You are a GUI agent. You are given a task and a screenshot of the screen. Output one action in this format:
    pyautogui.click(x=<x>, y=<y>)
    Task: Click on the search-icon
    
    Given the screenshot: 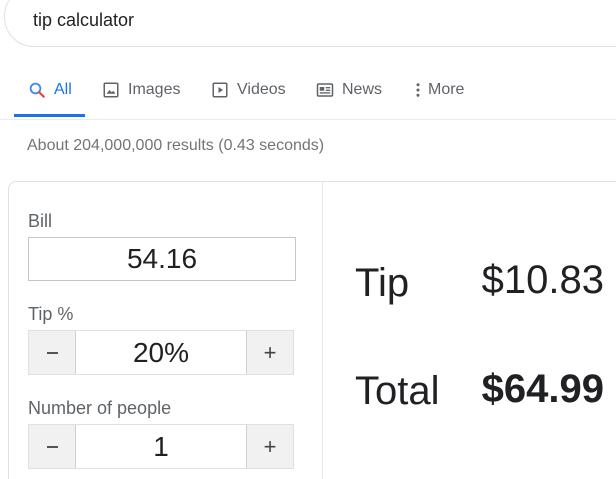 What is the action you would take?
    pyautogui.click(x=37, y=90)
    